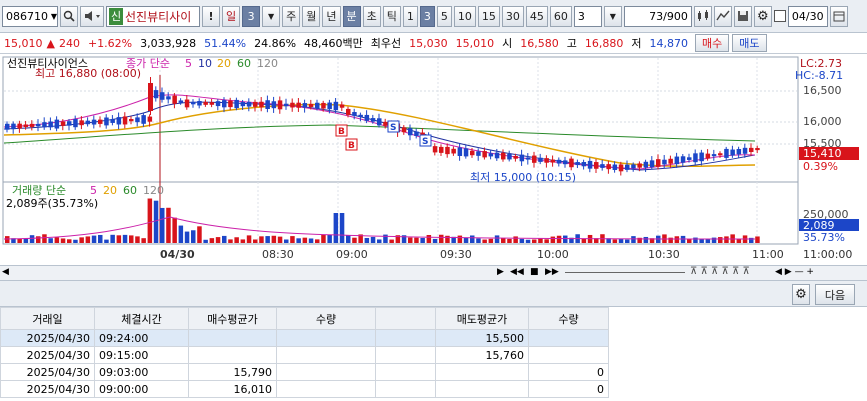  Describe the element at coordinates (702, 16) in the screenshot. I see `candle-settings-icon` at that location.